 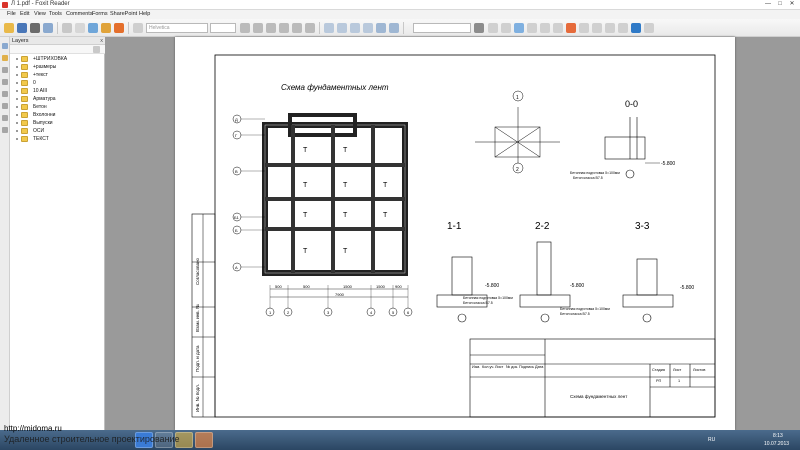 What do you see at coordinates (236, 171) in the screenshot?
I see `axis-V: В` at bounding box center [236, 171].